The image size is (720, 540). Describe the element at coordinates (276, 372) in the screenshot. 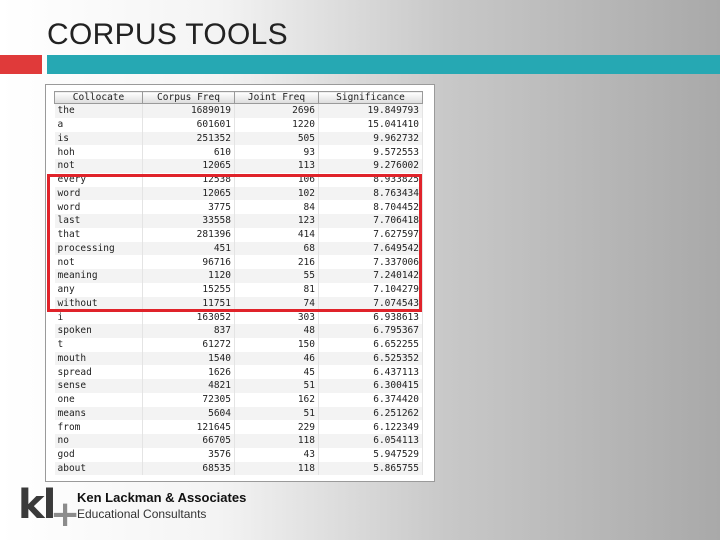

I see `joint-freq-cell: 45` at that location.